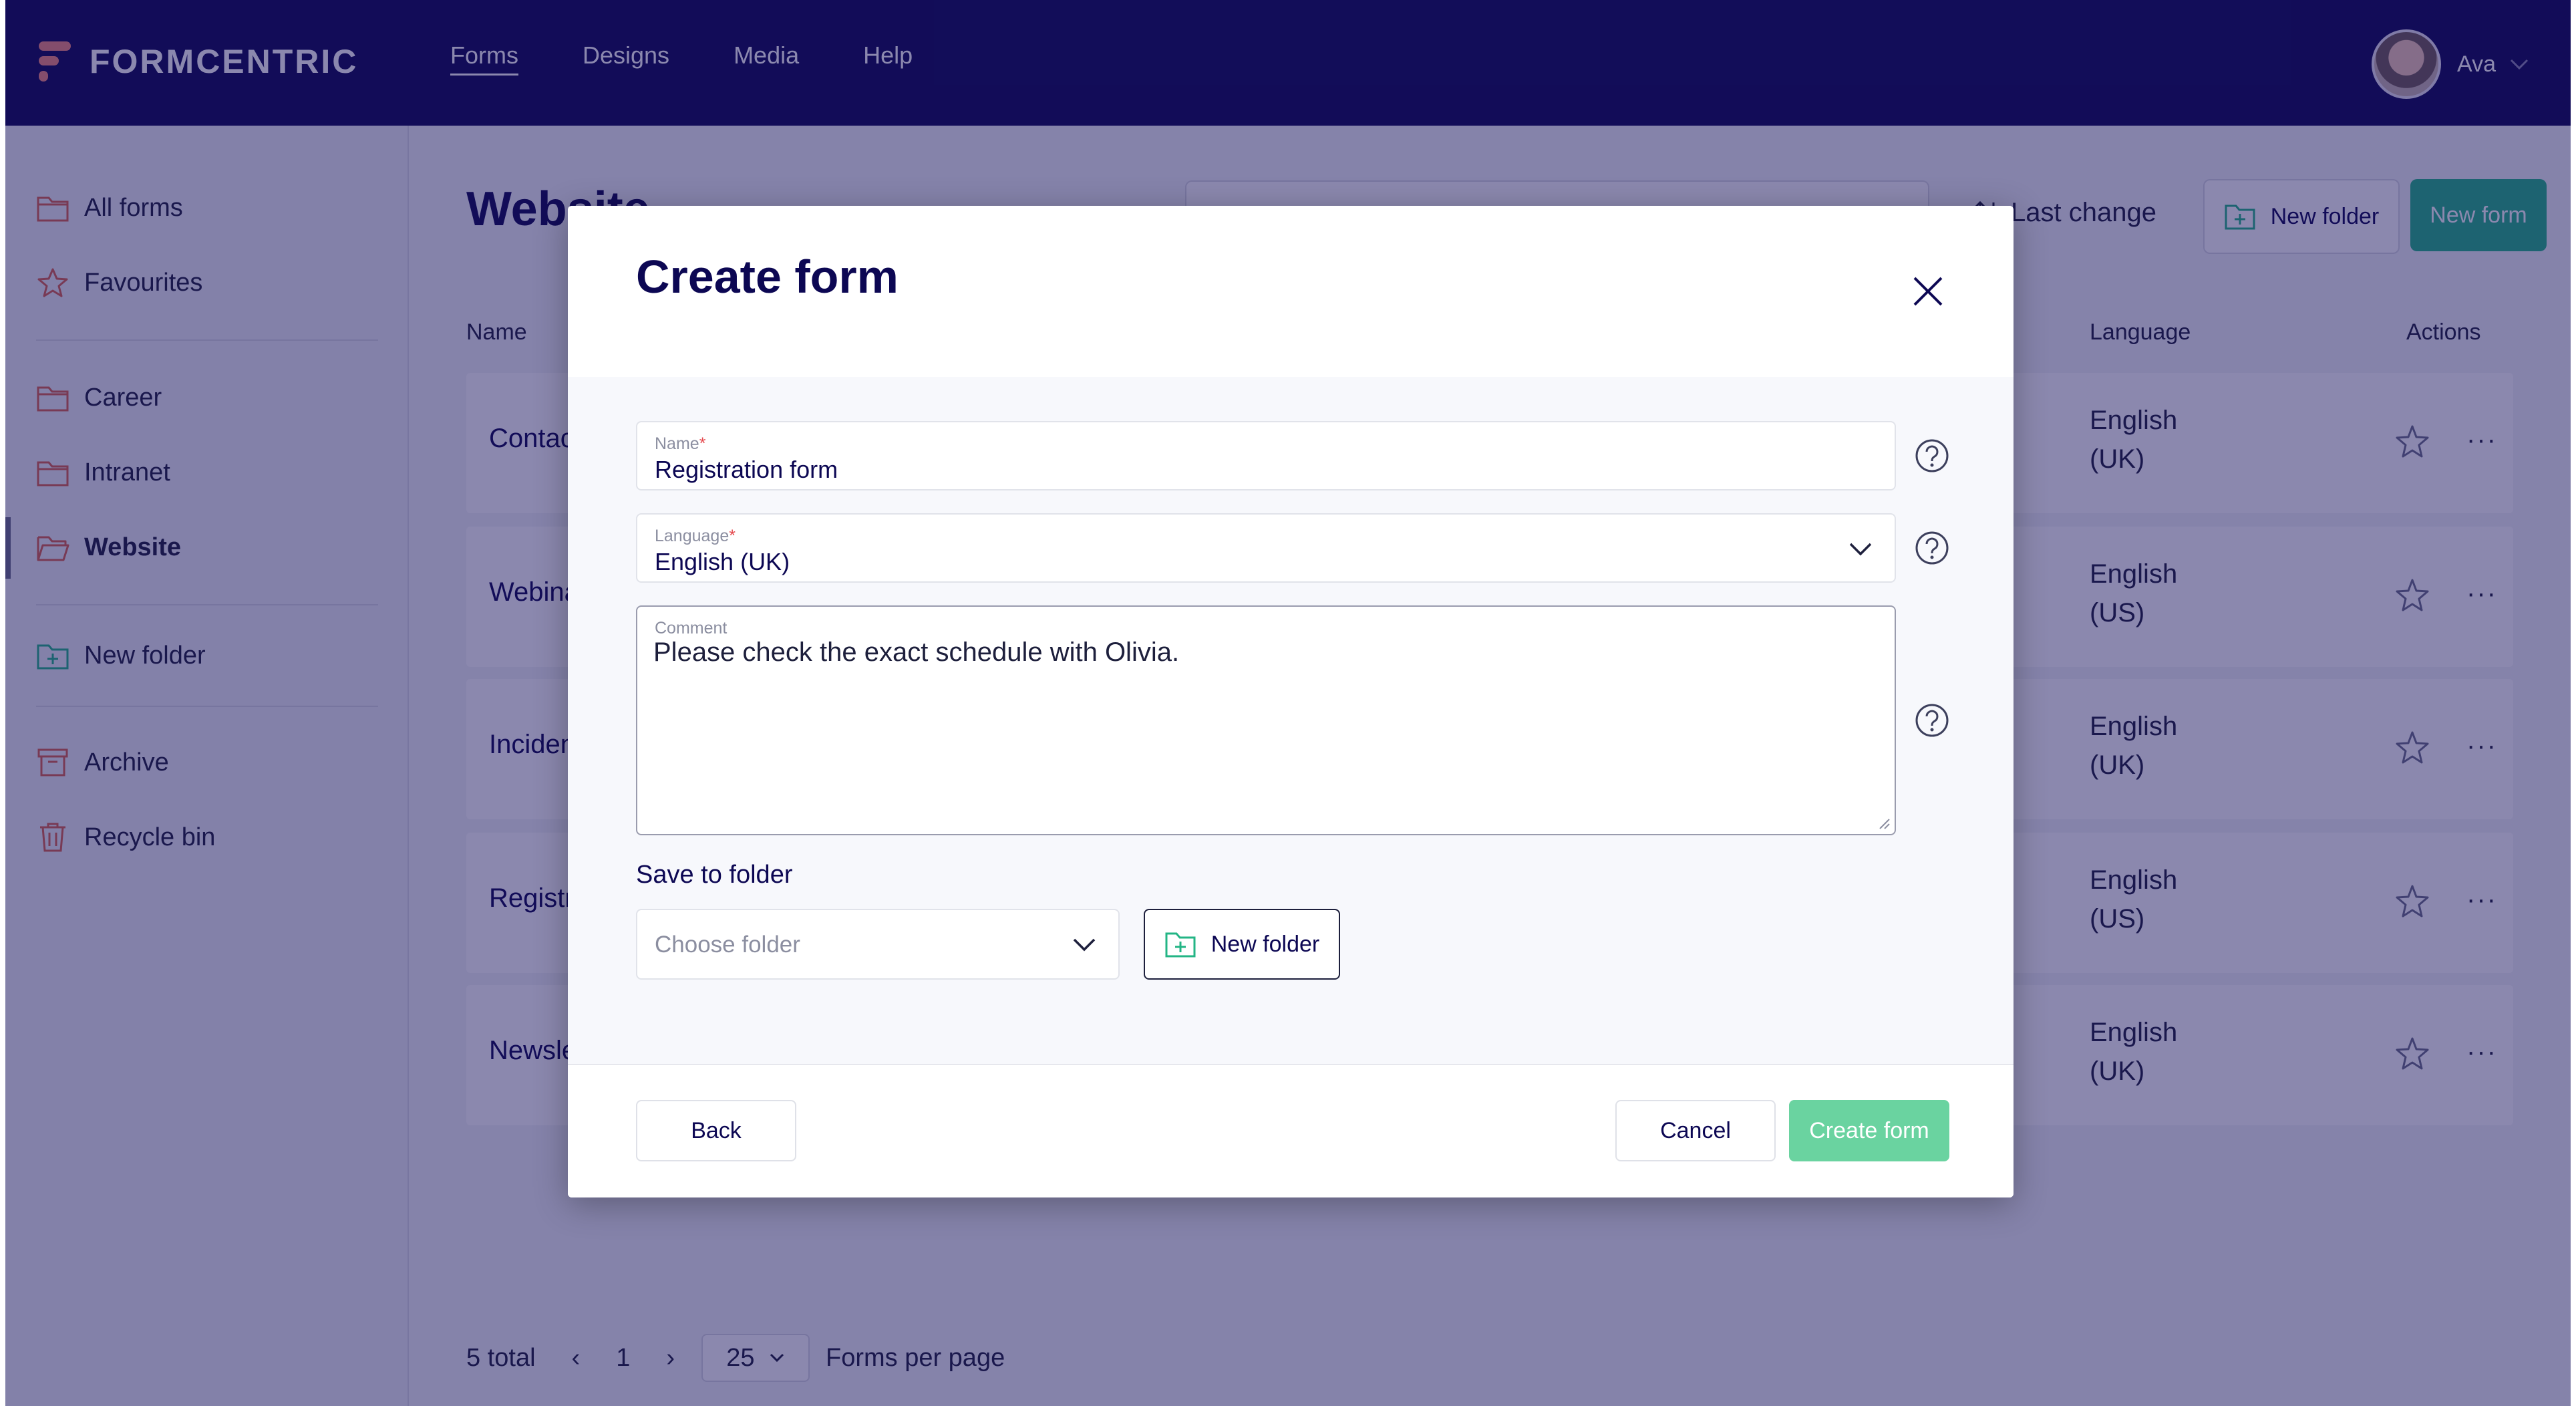 The width and height of the screenshot is (2576, 1414). Describe the element at coordinates (1266, 456) in the screenshot. I see `name-field: Name* Registration form` at that location.